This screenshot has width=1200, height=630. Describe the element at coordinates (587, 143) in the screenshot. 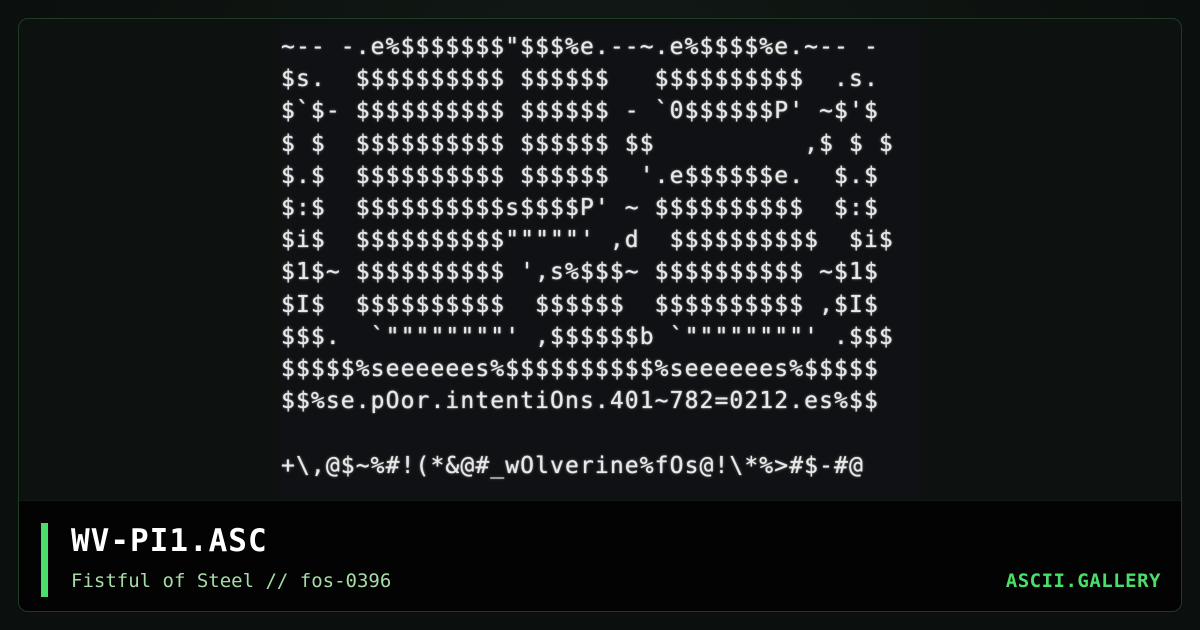

I see `ascii-art-line: $ $ $$$$$$$$$$ $$$$$$ $$ ,$ $ $` at that location.